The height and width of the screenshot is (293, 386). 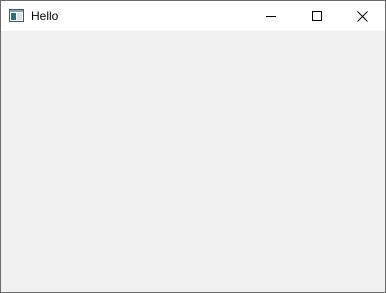 I want to click on close-button, so click(x=362, y=16).